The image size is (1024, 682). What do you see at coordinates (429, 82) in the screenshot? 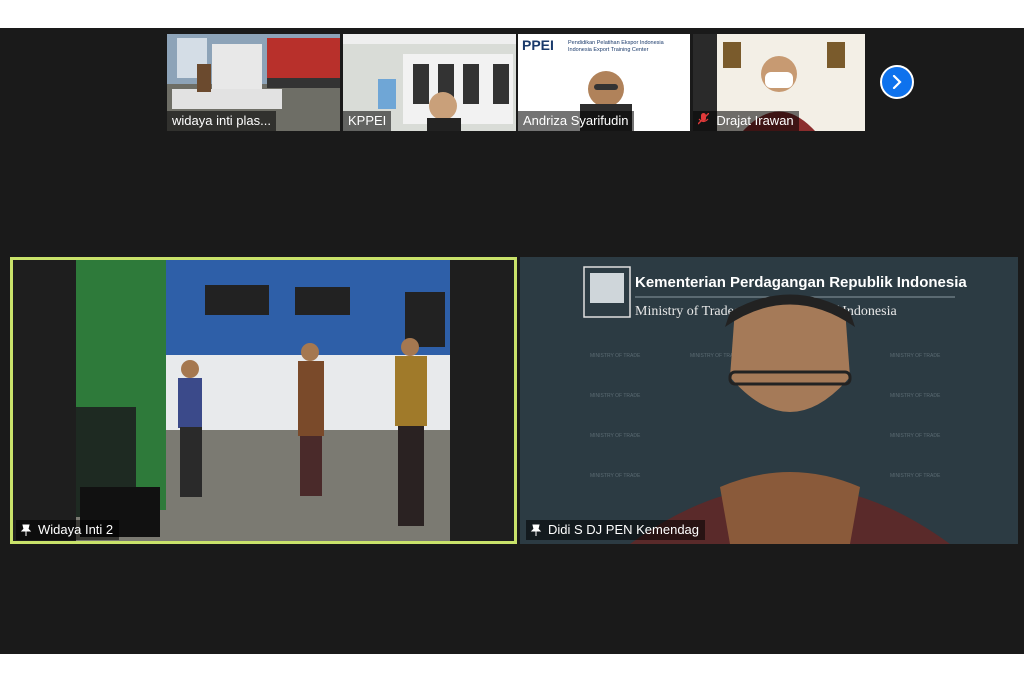
I see `participant-tile-kppei: KPPEI` at bounding box center [429, 82].